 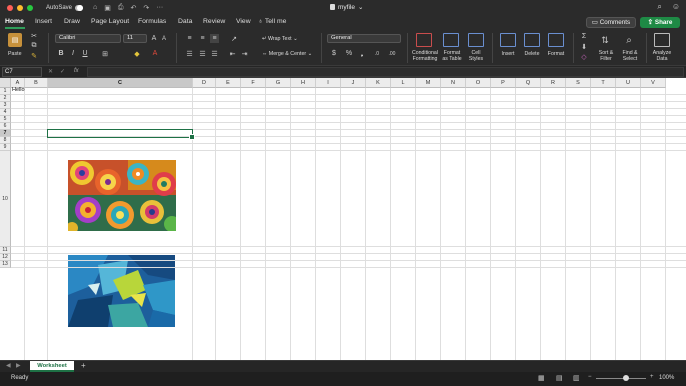 I want to click on zoom-window-button, so click(x=30, y=7).